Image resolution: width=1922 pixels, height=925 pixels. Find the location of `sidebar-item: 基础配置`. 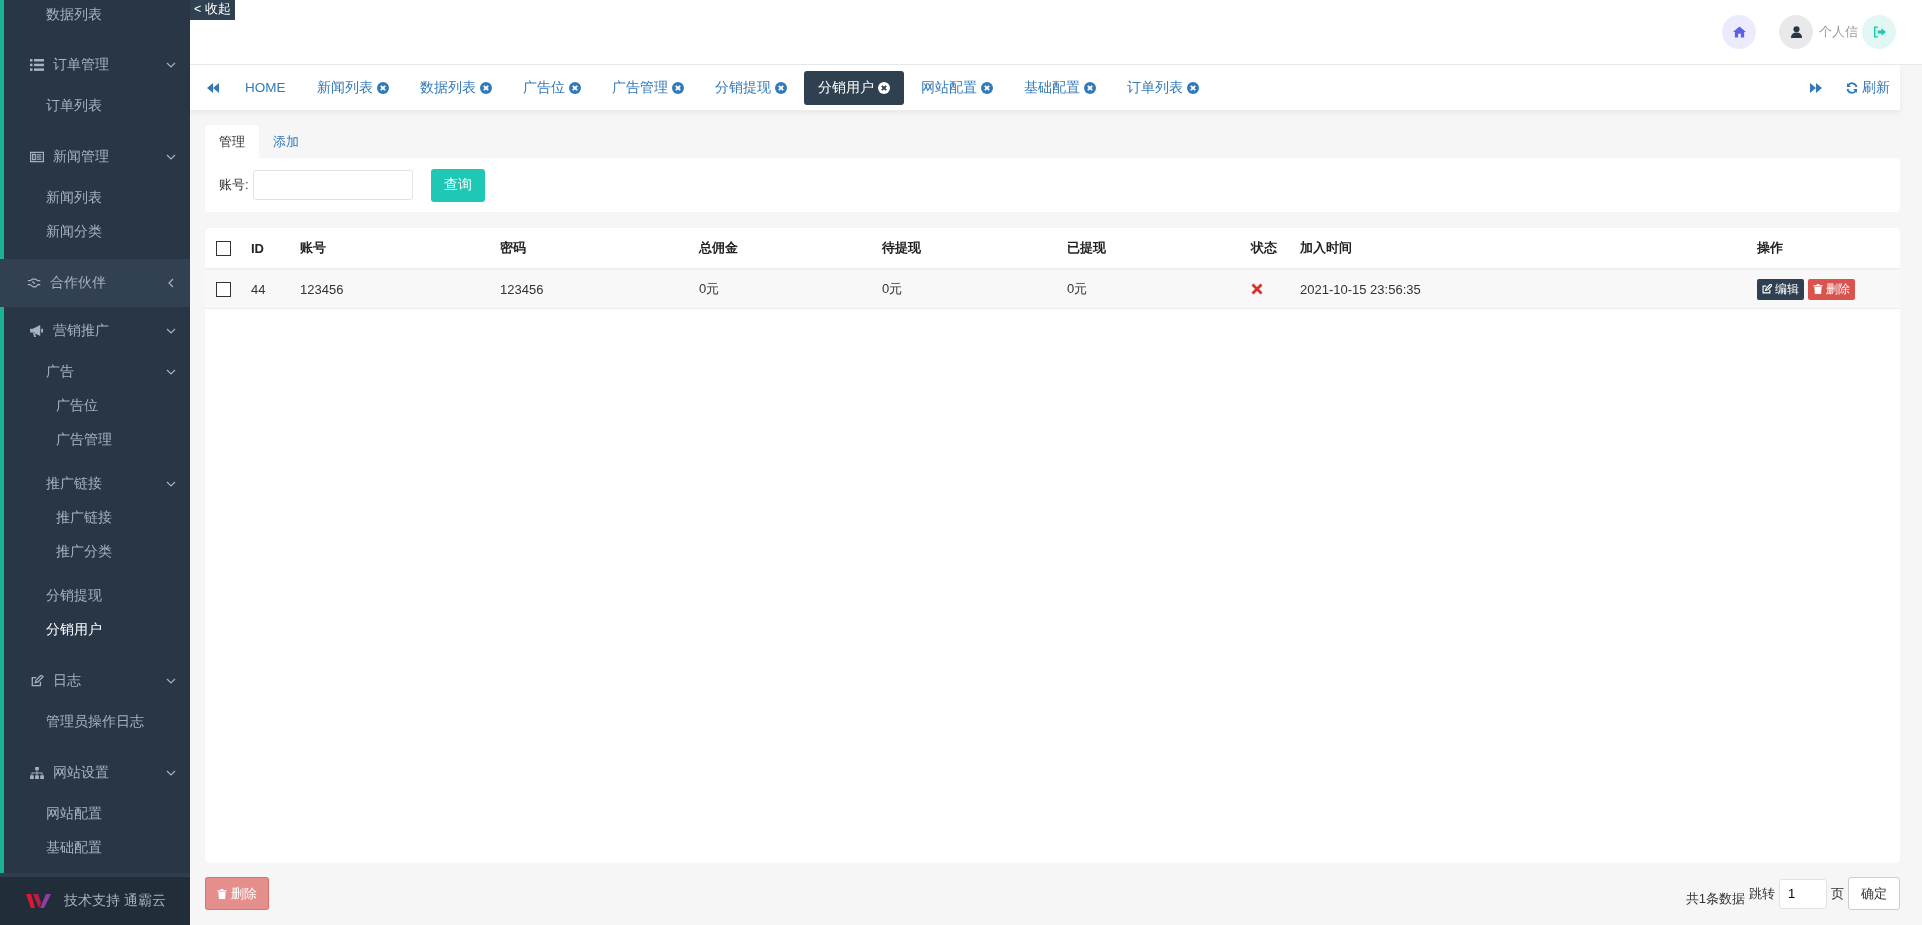

sidebar-item: 基础配置 is located at coordinates (53, 848).